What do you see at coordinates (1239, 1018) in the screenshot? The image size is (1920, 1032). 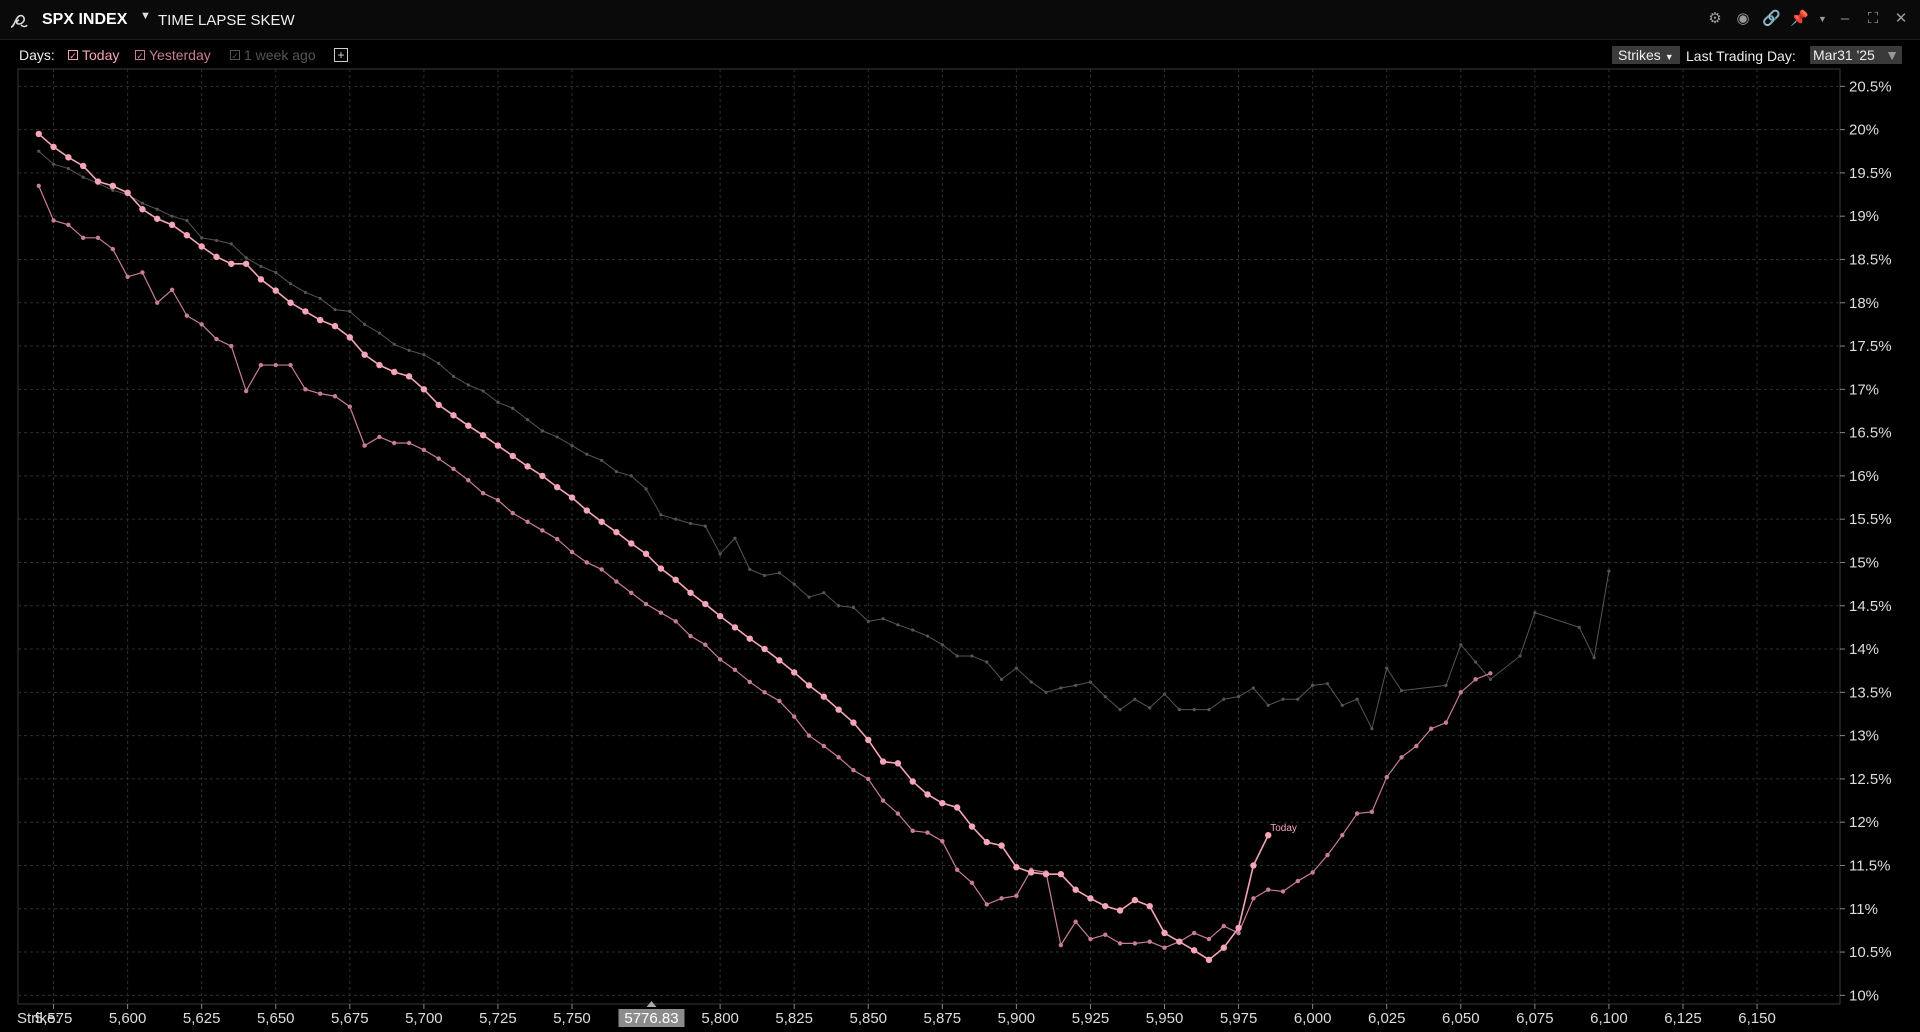 I see `x-tick-label: 5,975` at bounding box center [1239, 1018].